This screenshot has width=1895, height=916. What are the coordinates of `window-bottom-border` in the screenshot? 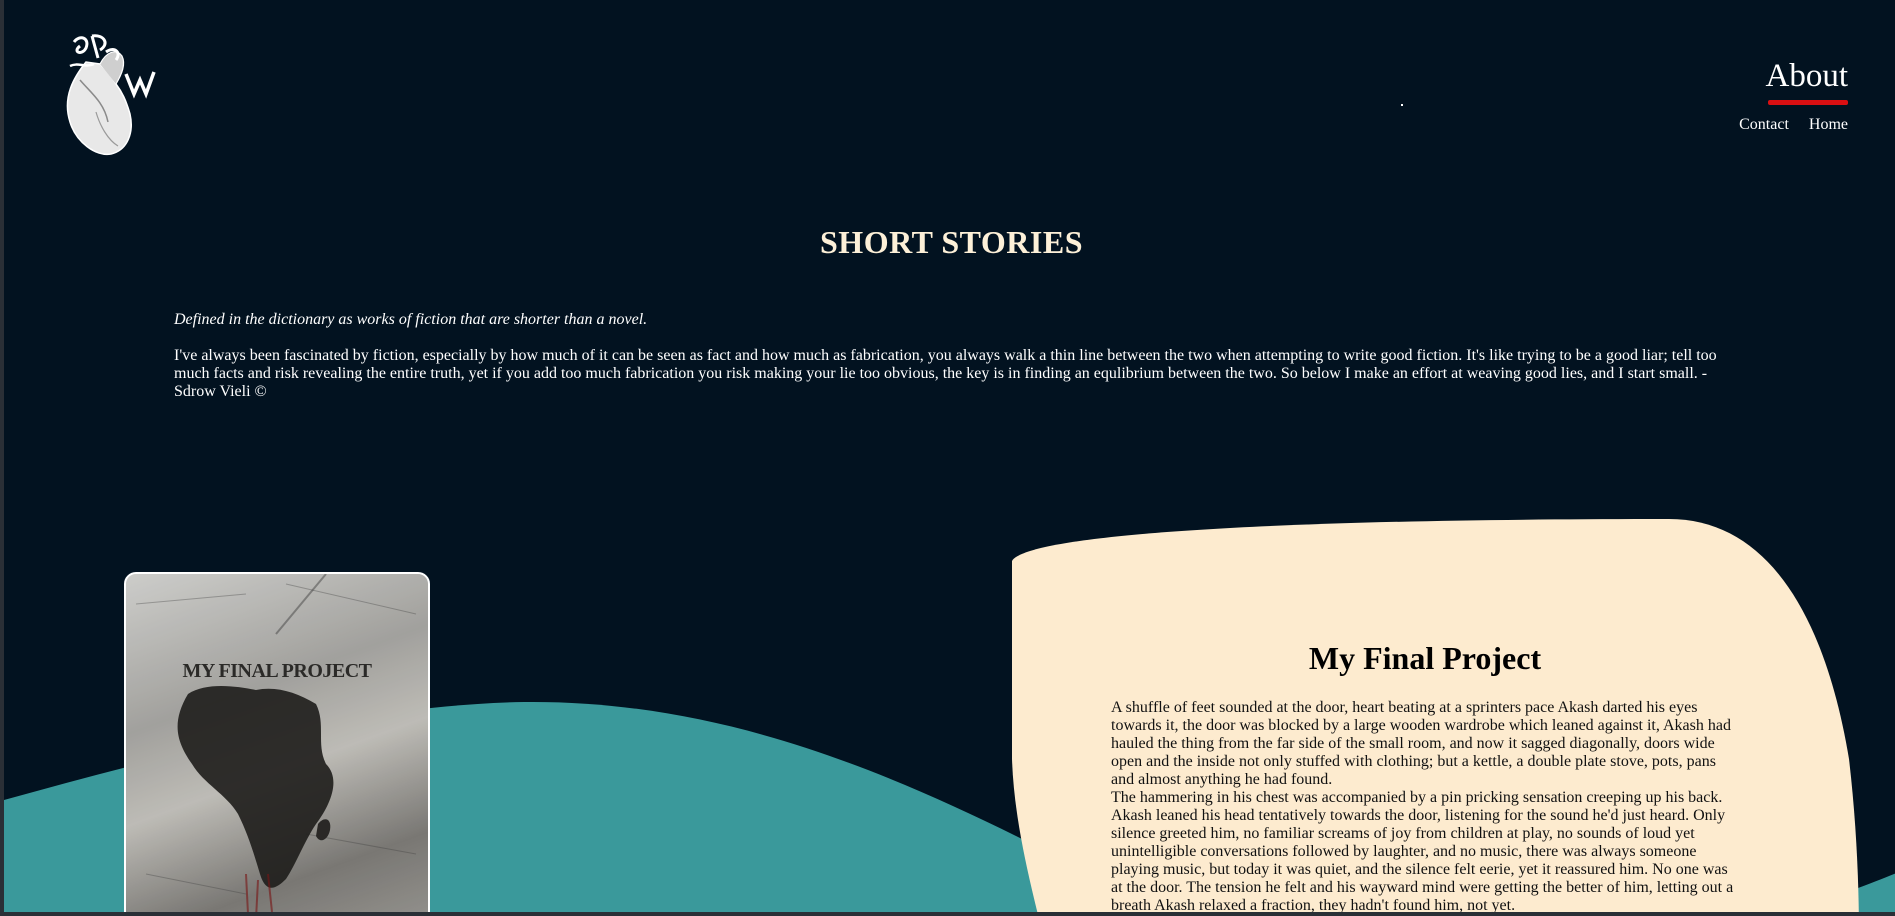 It's located at (949, 914).